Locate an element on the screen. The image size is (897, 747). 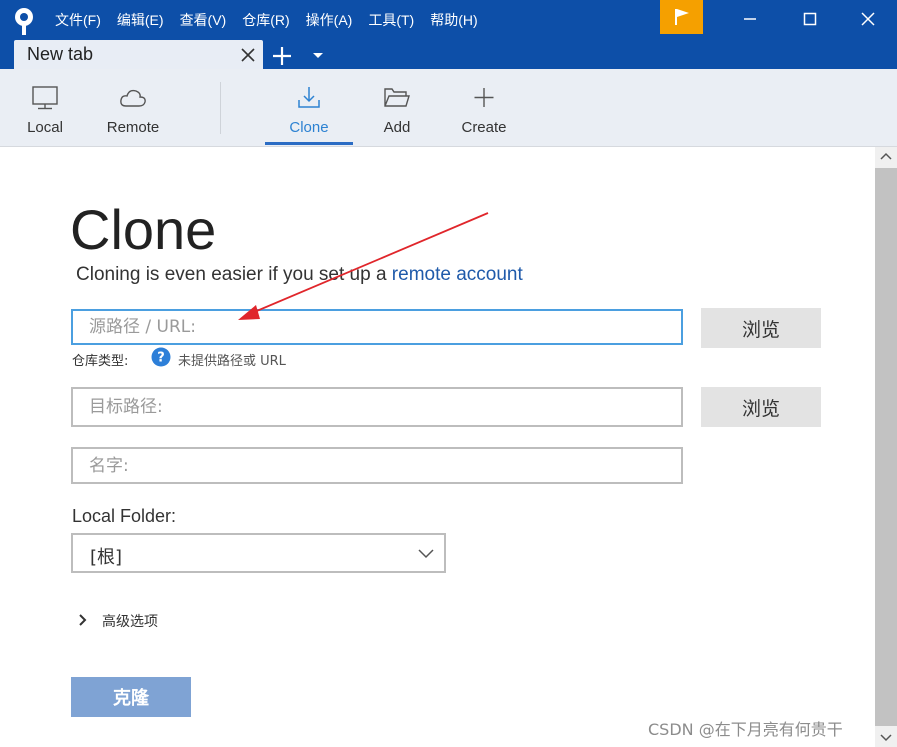
menu-view: 查看(V) is located at coordinates (203, 20).